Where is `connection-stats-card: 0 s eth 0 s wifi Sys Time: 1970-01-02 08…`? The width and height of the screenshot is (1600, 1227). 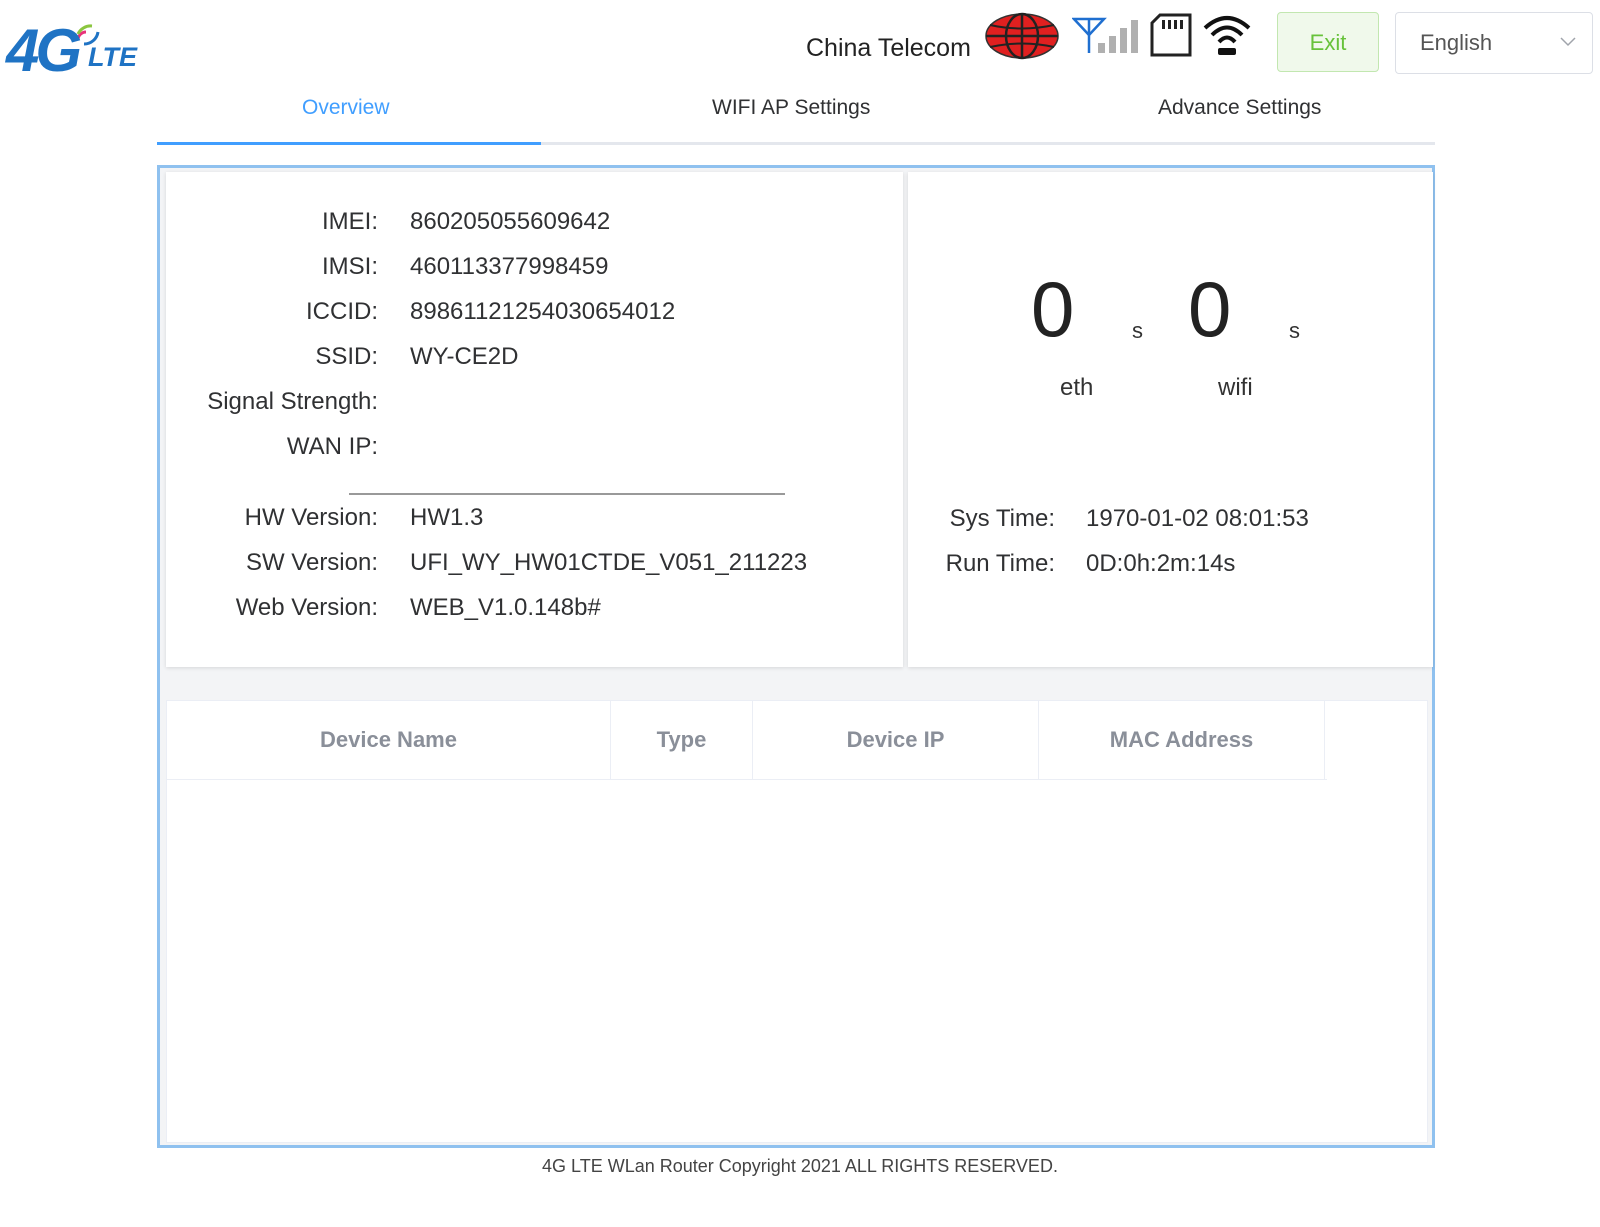 connection-stats-card: 0 s eth 0 s wifi Sys Time: 1970-01-02 08… is located at coordinates (1170, 419).